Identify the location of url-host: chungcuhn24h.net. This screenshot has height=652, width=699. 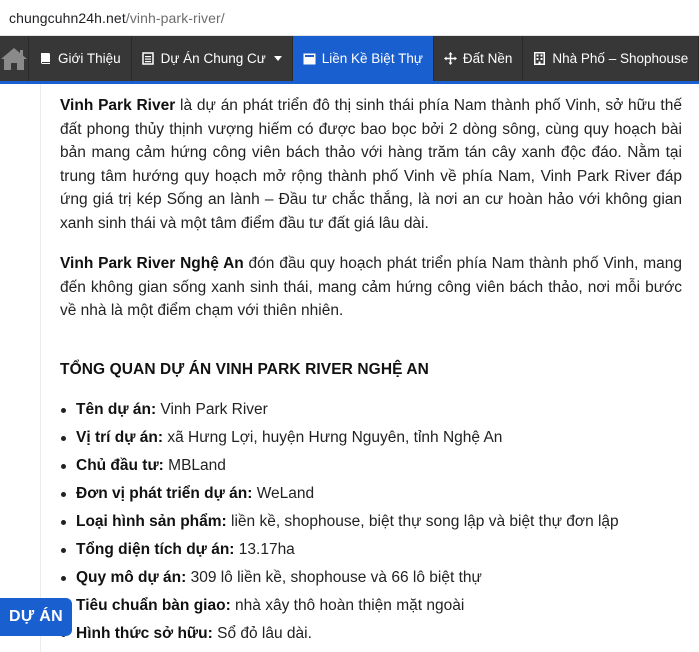
(67, 17).